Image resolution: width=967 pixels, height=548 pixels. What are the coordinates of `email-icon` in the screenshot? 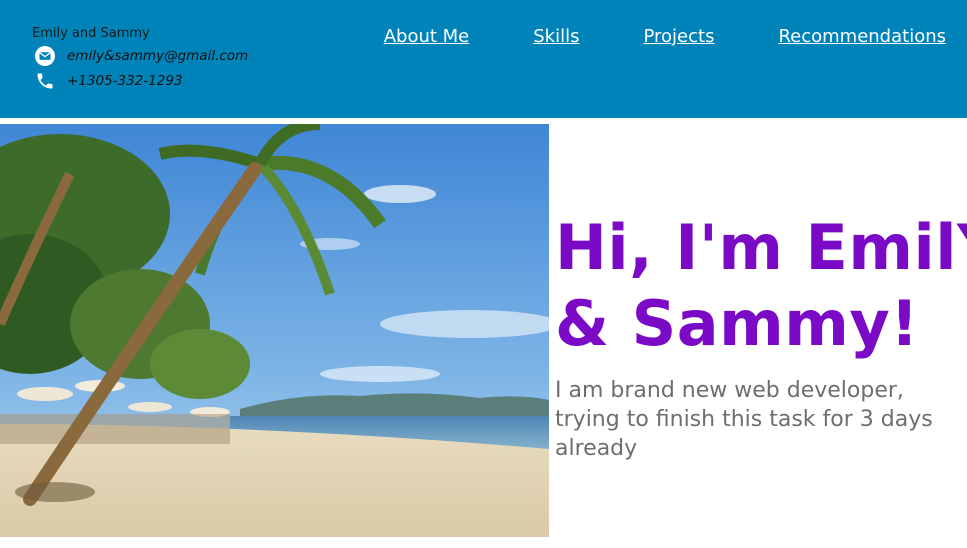 It's located at (45, 56).